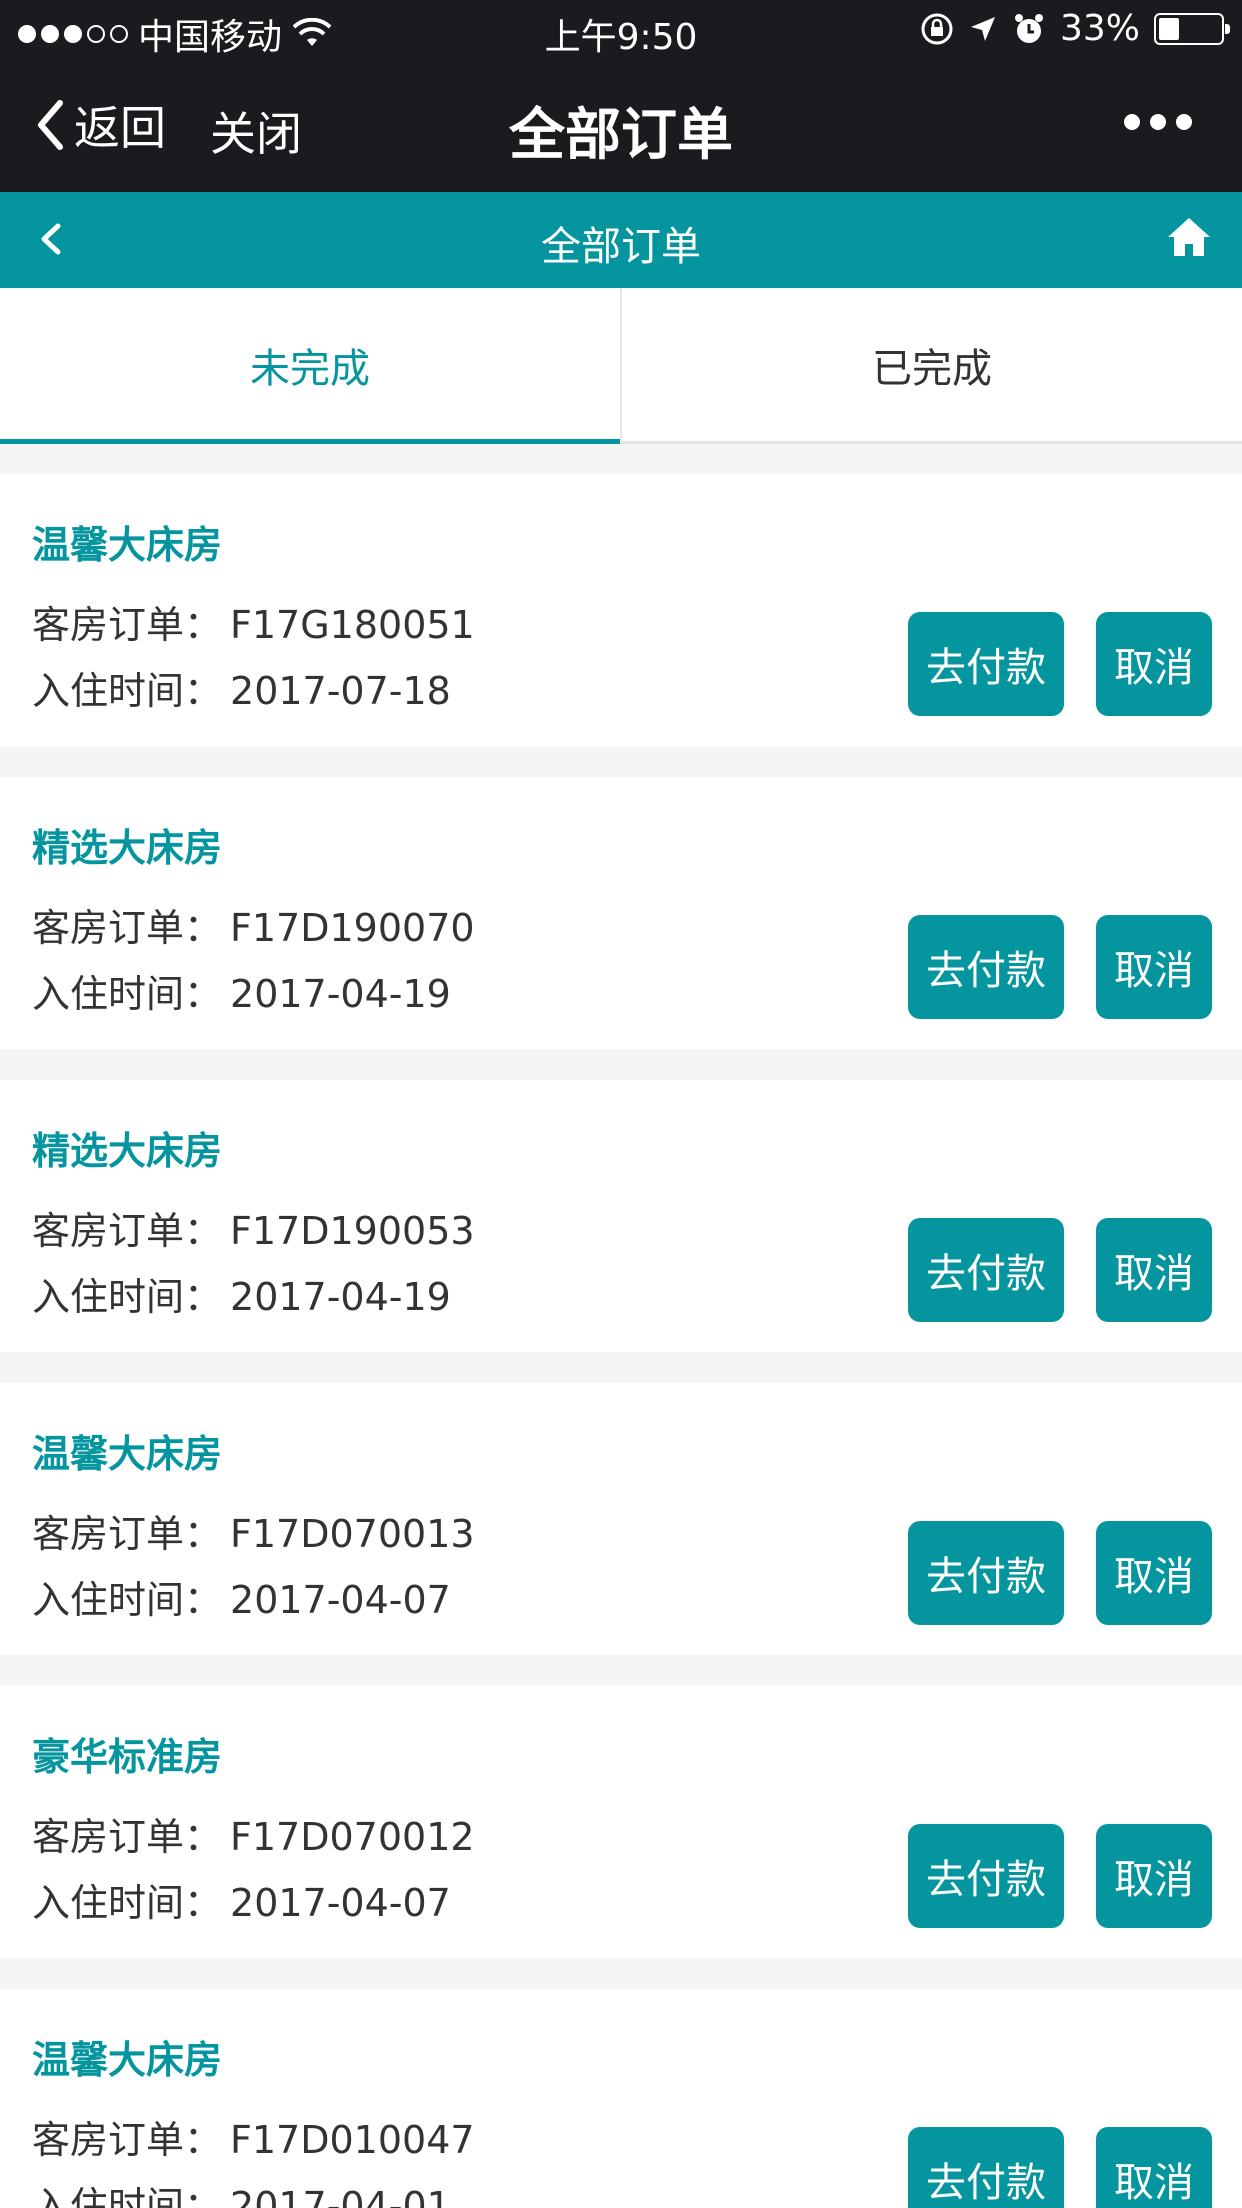  I want to click on order-number-row: 客房订单： F17D010047, so click(253, 2136).